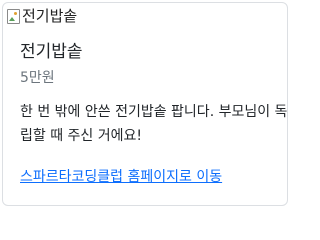  Describe the element at coordinates (51, 52) in the screenshot. I see `card-title: 전기밥솥` at that location.